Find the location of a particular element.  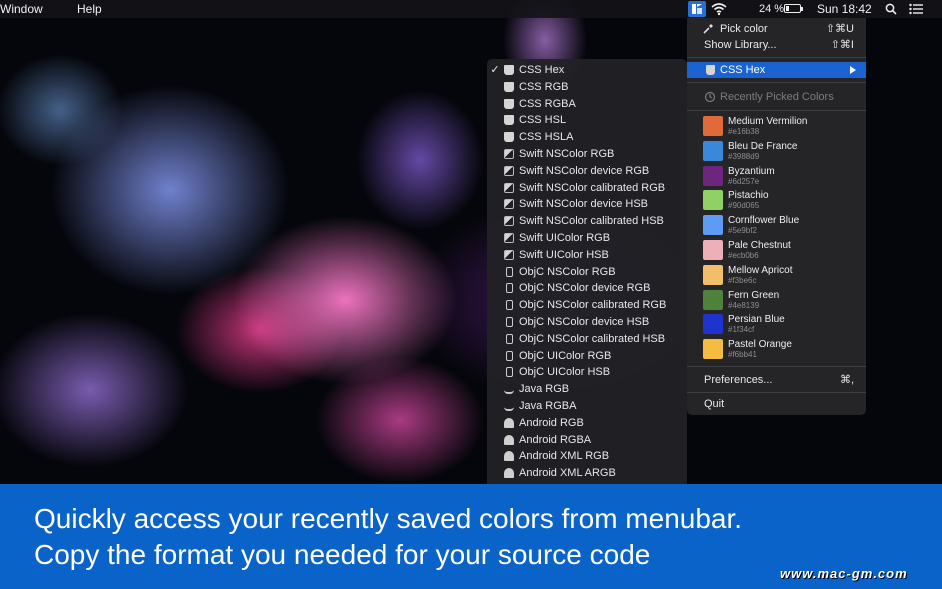

menubar-clock: Sun 18:42 is located at coordinates (844, 9).